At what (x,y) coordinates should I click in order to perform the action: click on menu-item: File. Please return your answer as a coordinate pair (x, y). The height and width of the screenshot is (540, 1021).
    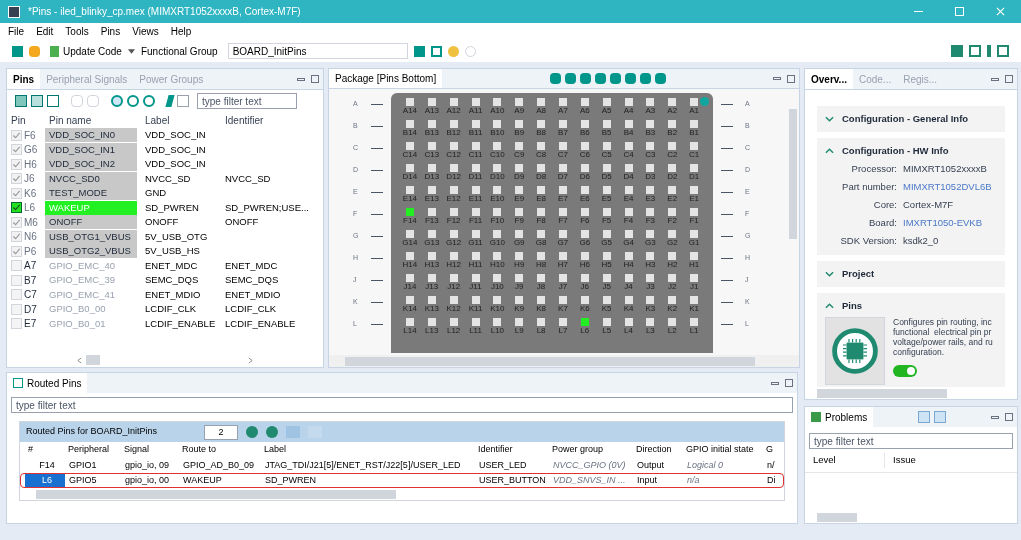
    Looking at the image, I should click on (16, 31).